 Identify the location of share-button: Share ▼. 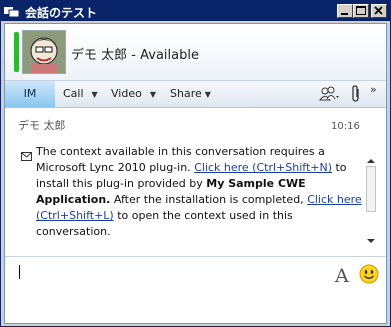
(190, 94).